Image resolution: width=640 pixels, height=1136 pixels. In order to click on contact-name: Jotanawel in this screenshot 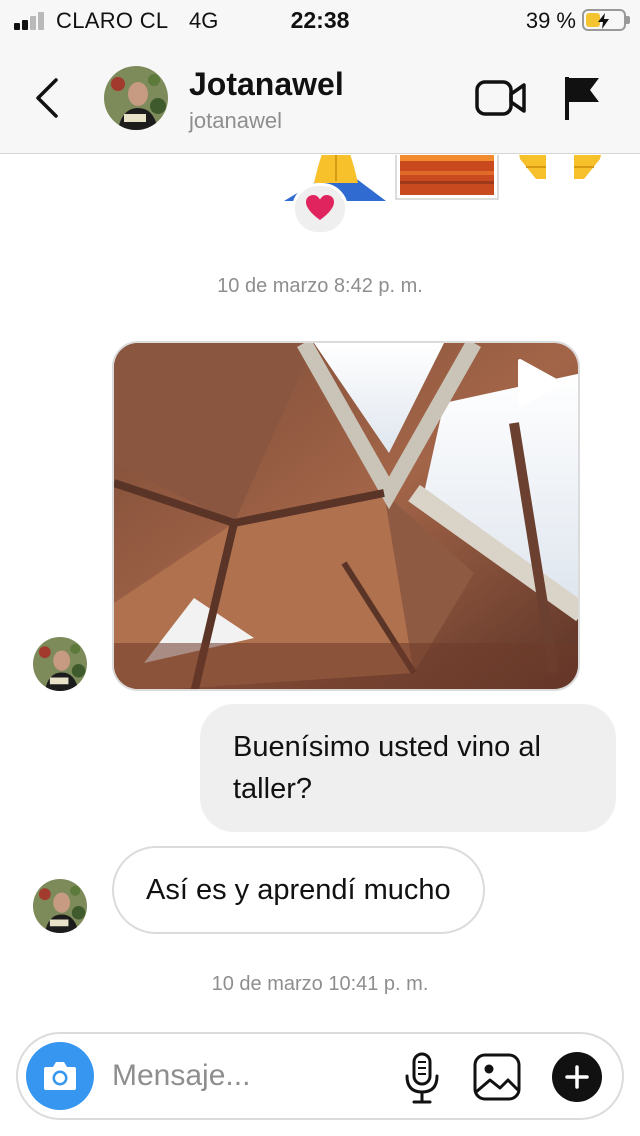, I will do `click(266, 84)`.